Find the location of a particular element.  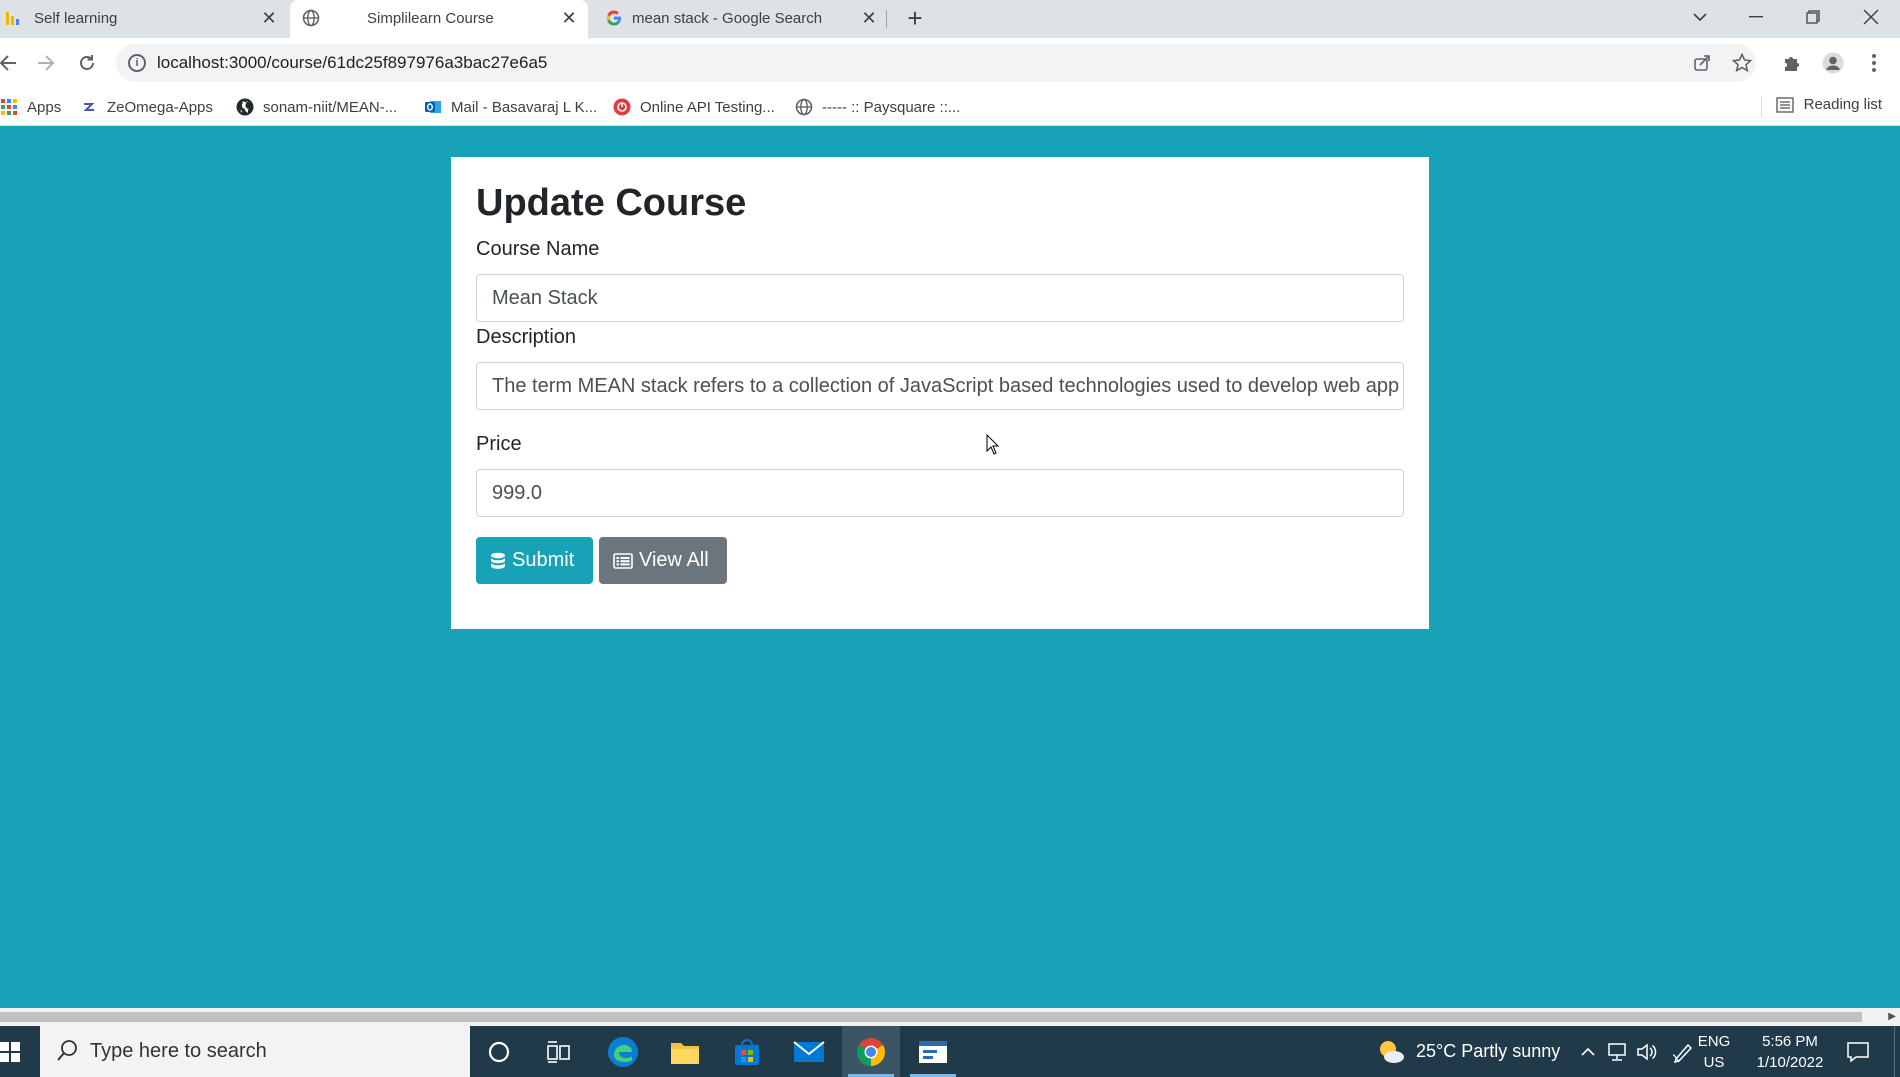

tab-title: mean stack - Google Search is located at coordinates (727, 18).